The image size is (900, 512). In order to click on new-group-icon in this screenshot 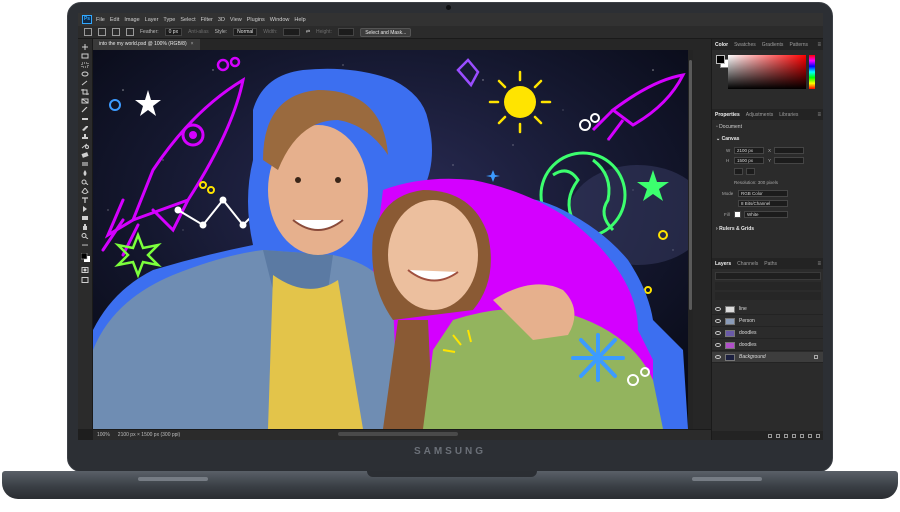, I will do `click(802, 435)`.